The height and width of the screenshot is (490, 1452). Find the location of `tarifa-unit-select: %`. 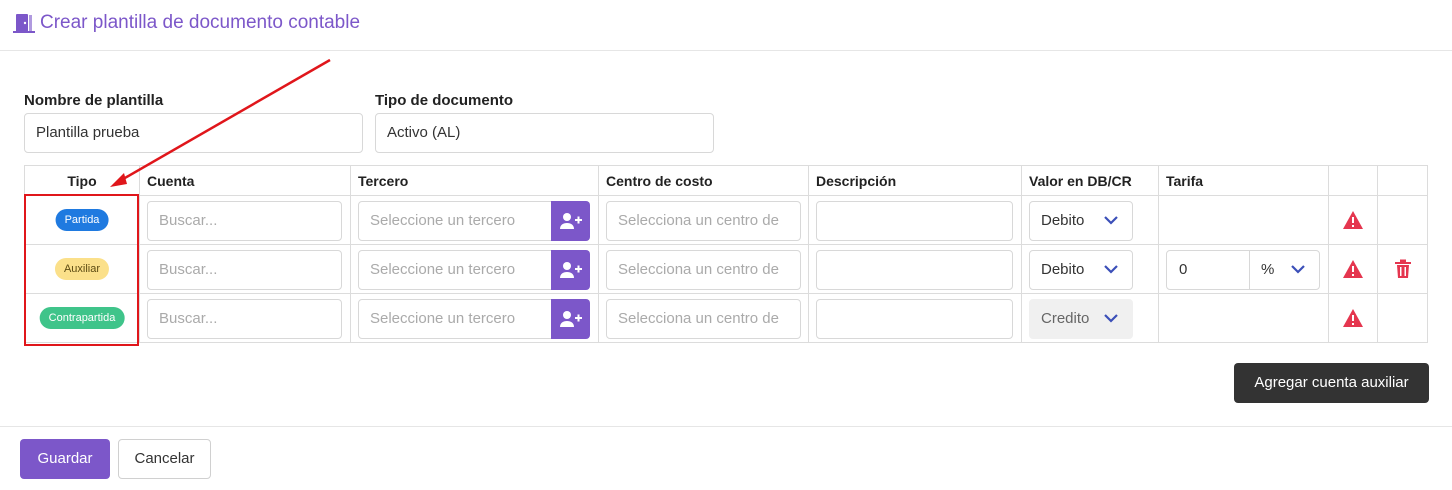

tarifa-unit-select: % is located at coordinates (1267, 270).